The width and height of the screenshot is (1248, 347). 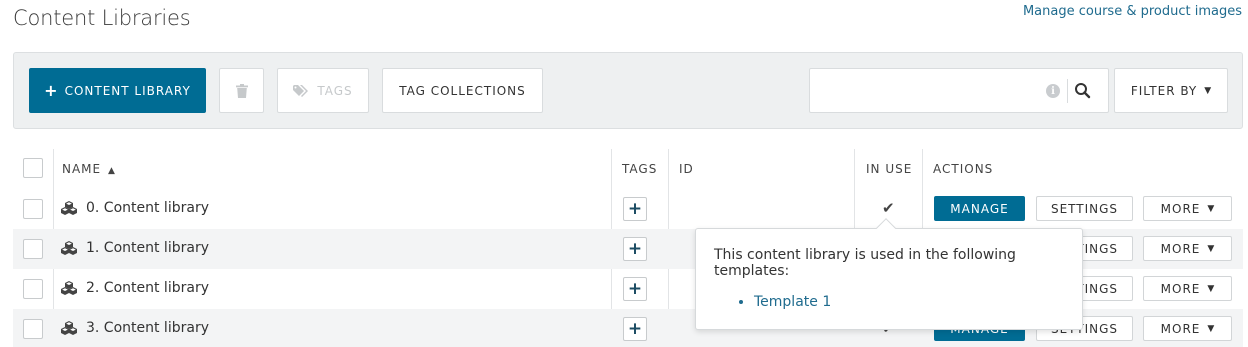 What do you see at coordinates (909, 302) in the screenshot?
I see `template-link: Template 1` at bounding box center [909, 302].